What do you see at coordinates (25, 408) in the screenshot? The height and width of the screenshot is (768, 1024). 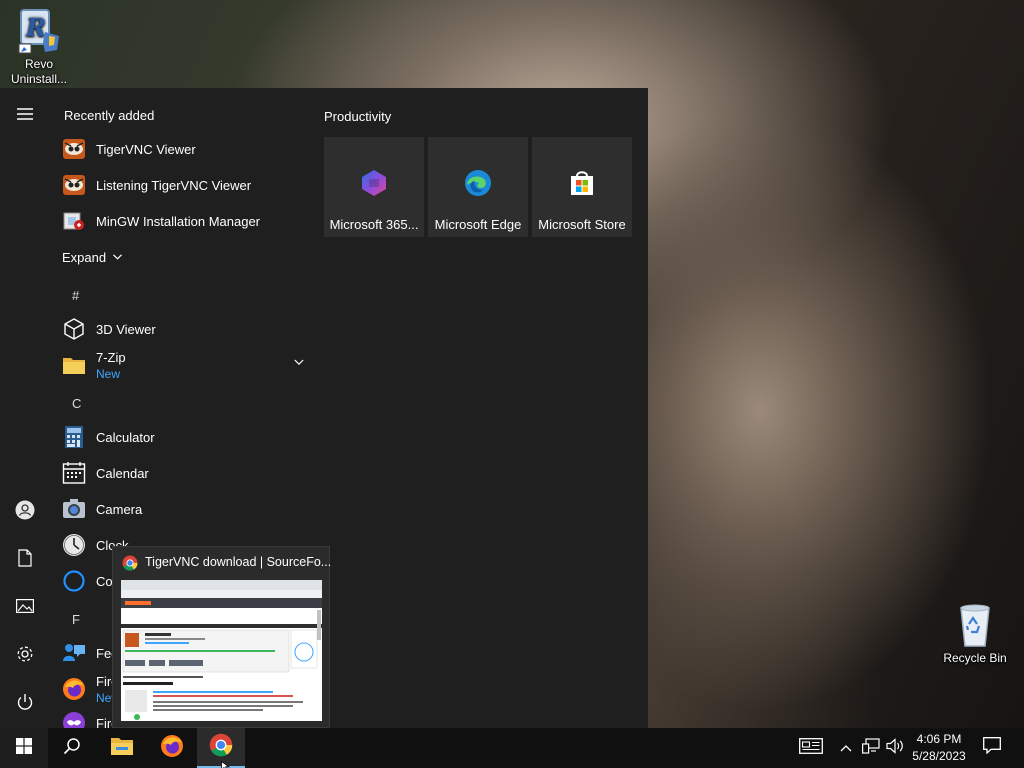 I see `start-menu-rail` at bounding box center [25, 408].